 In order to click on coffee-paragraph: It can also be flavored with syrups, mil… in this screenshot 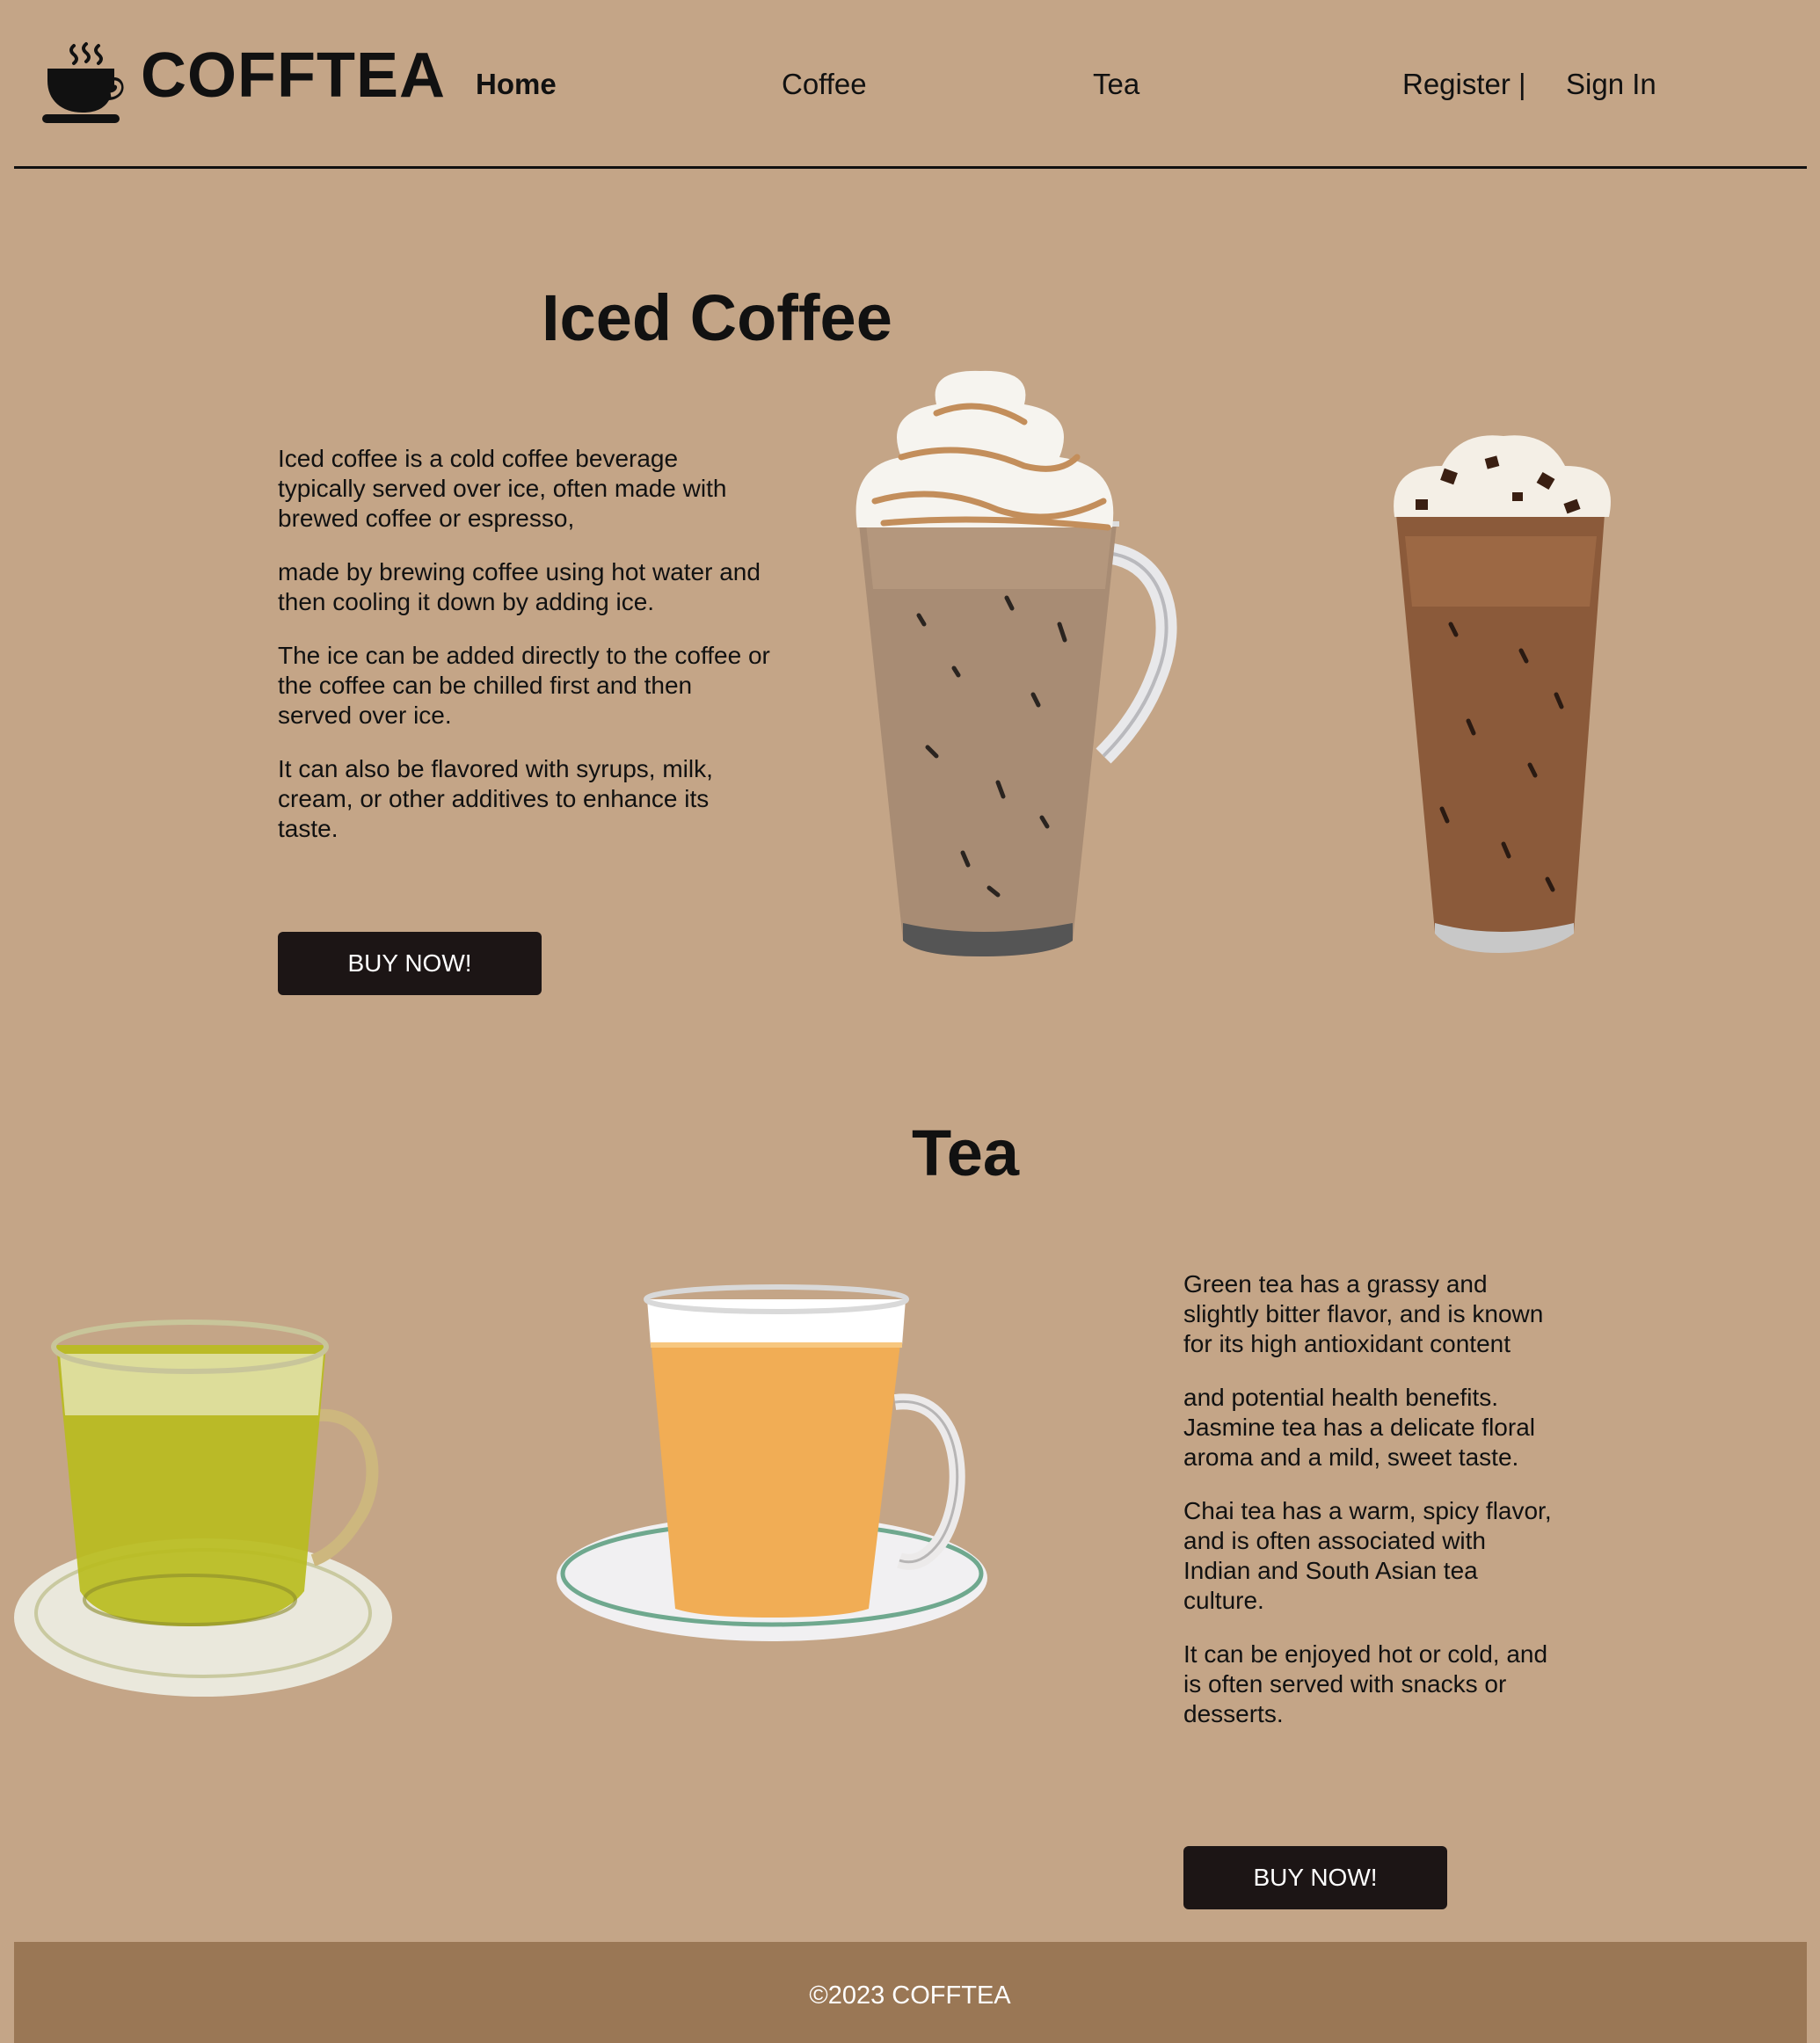, I will do `click(495, 799)`.